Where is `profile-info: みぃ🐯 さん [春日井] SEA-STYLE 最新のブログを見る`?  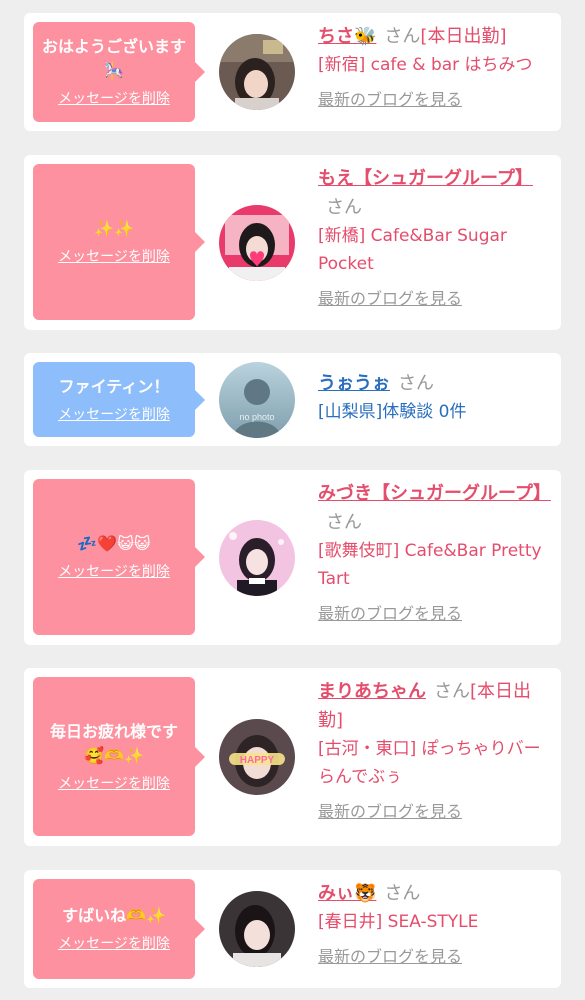 profile-info: みぃ🐯 さん [春日井] SEA-STYLE 最新のブログを見る is located at coordinates (436, 923).